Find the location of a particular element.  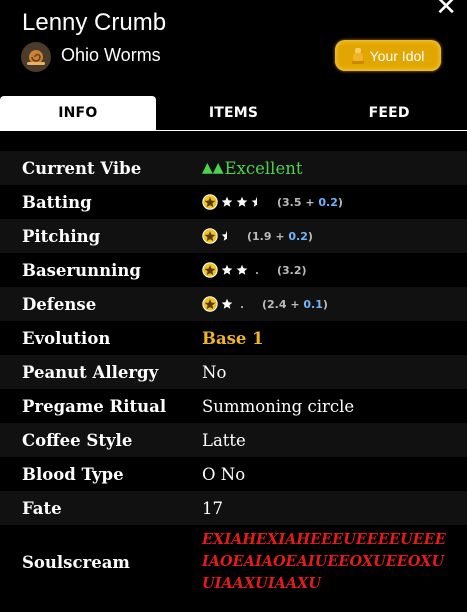

close-icon: ✕ is located at coordinates (446, 10).